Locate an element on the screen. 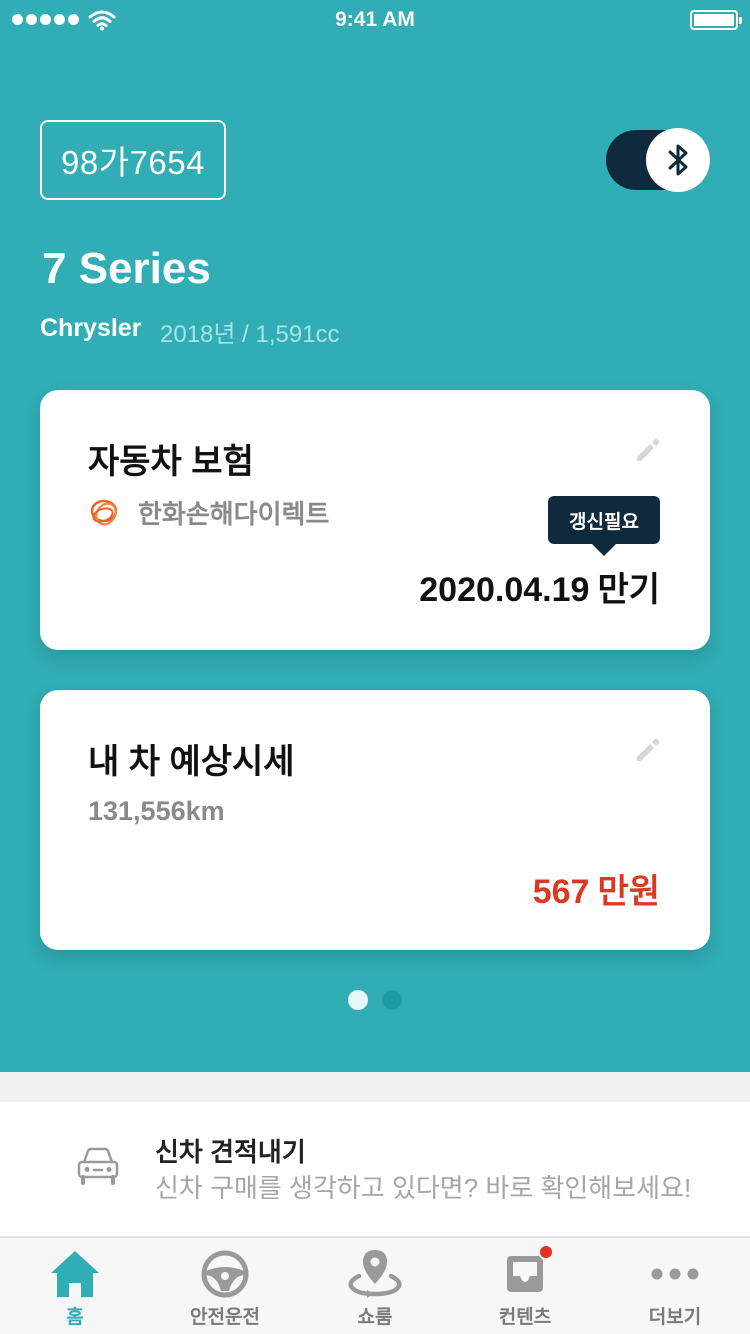 The image size is (750, 1334). bluetooth-toggle is located at coordinates (658, 160).